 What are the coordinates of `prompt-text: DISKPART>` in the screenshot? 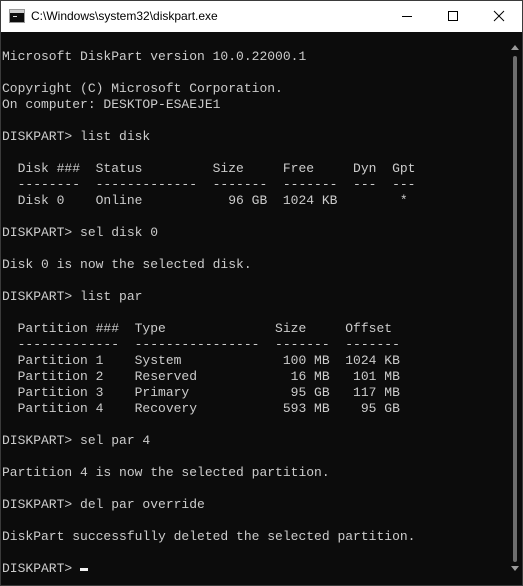 It's located at (41, 568).